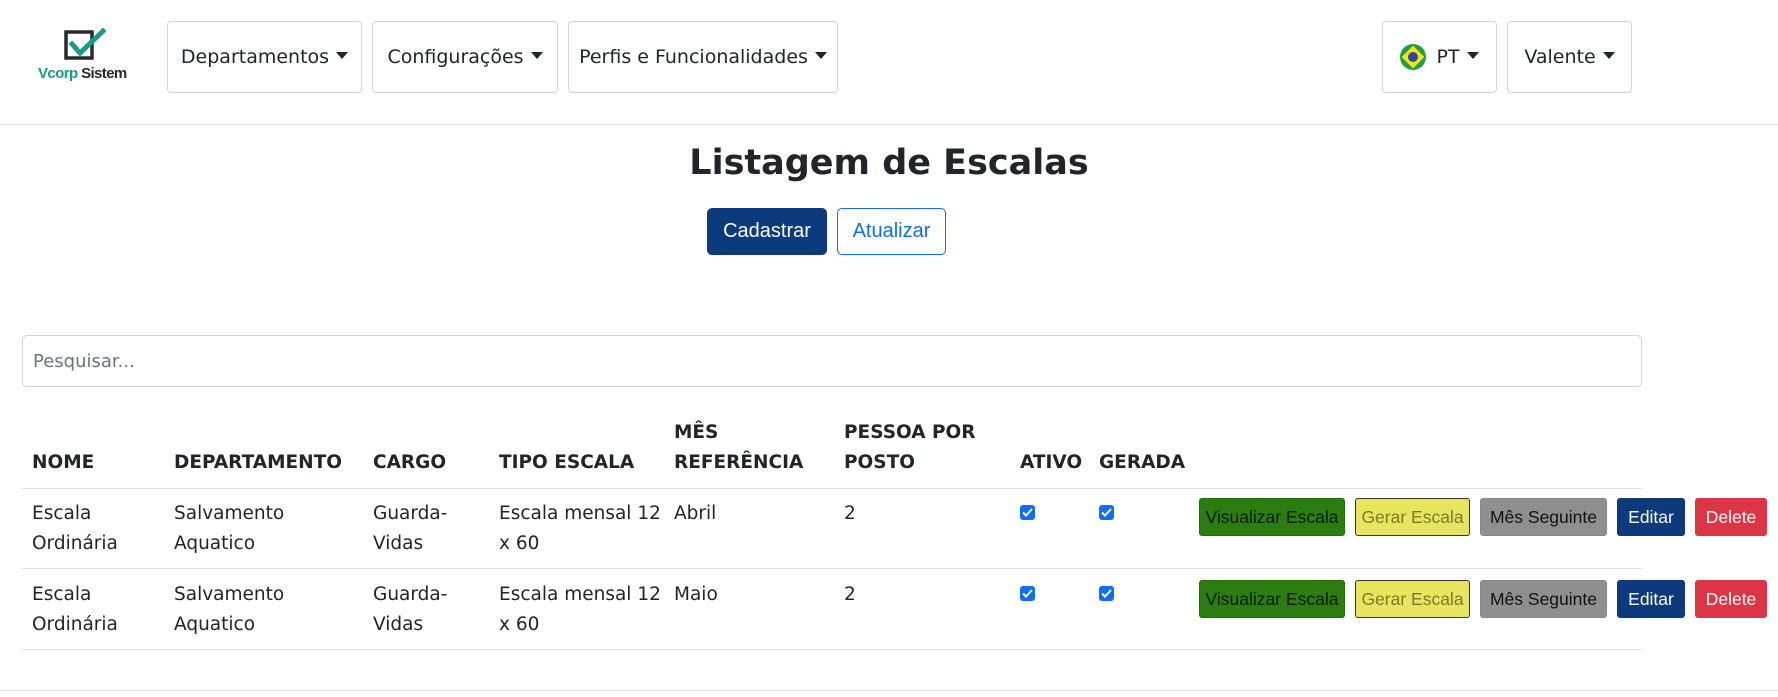 The image size is (1778, 697). Describe the element at coordinates (85, 44) in the screenshot. I see `checkbox-check-icon` at that location.